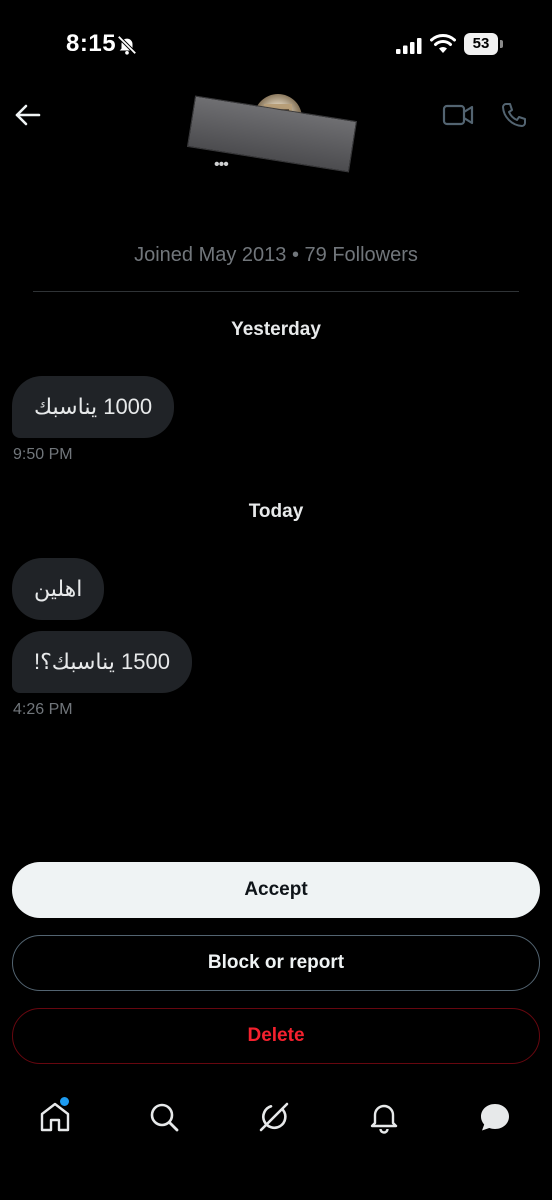  What do you see at coordinates (127, 45) in the screenshot?
I see `bell-off-icon` at bounding box center [127, 45].